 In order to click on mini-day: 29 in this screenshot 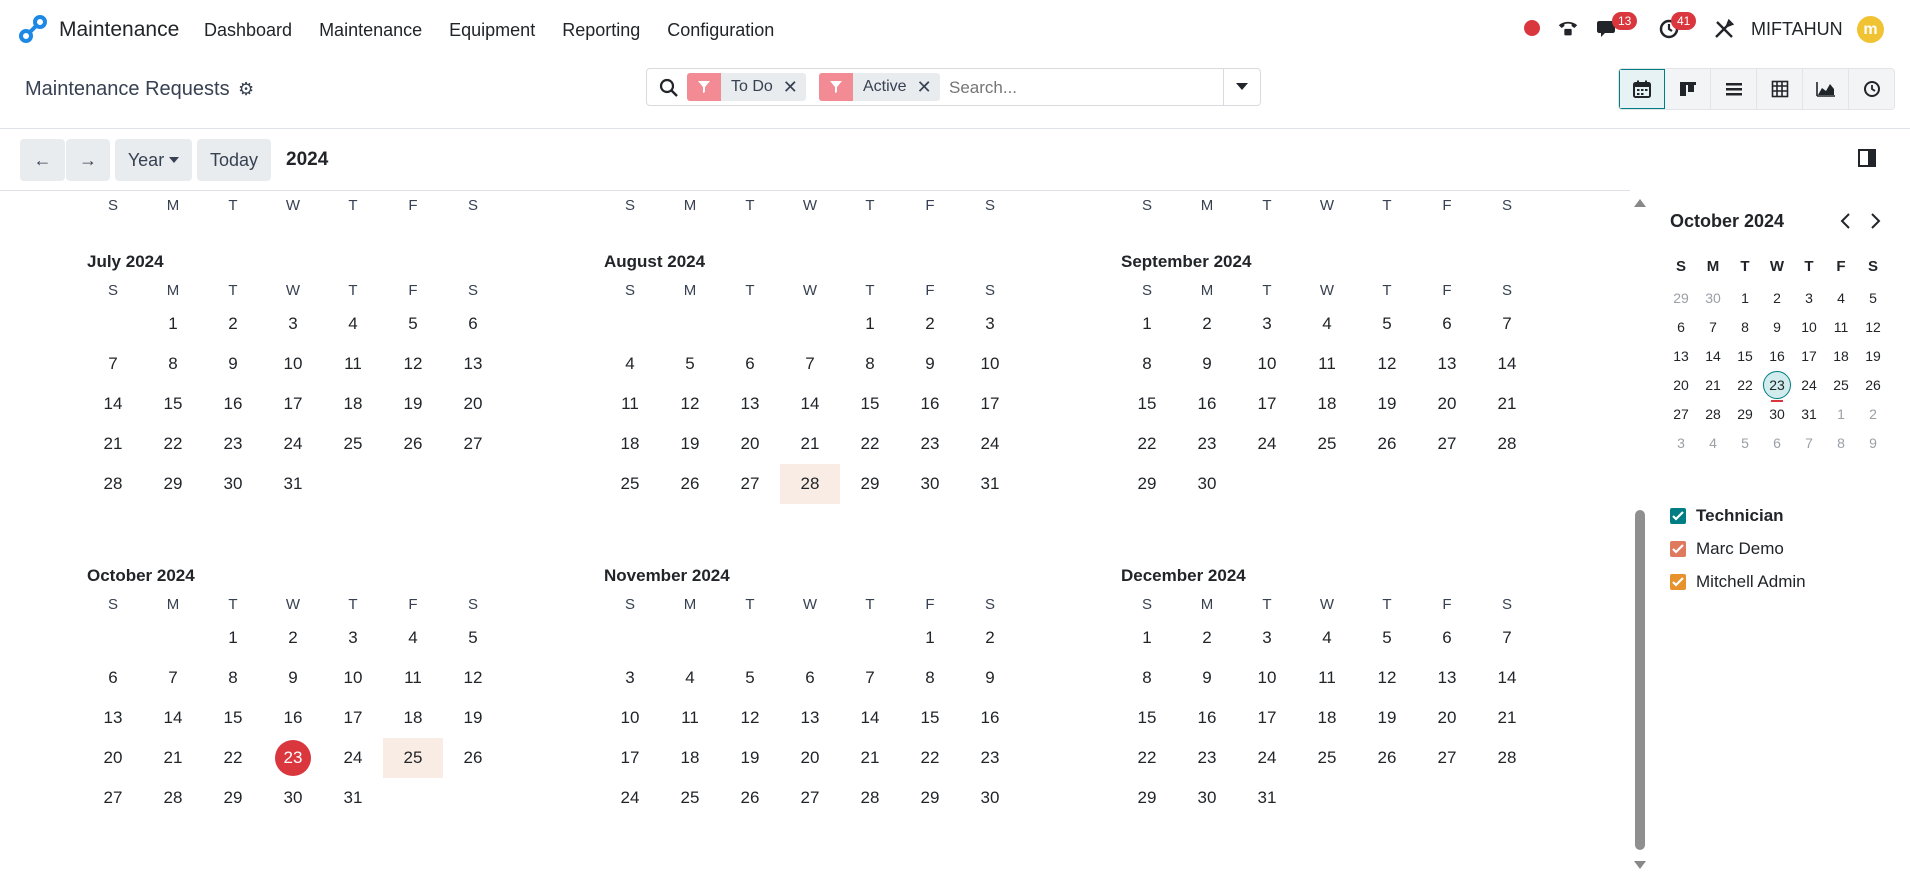, I will do `click(1745, 414)`.